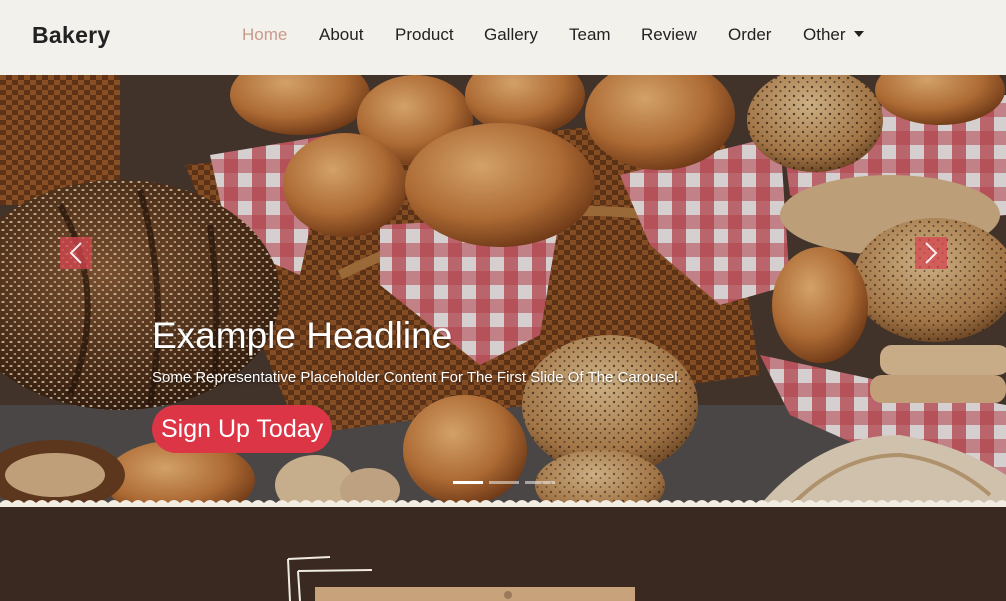 The image size is (1006, 601). Describe the element at coordinates (858, 34) in the screenshot. I see `caret-down-icon` at that location.